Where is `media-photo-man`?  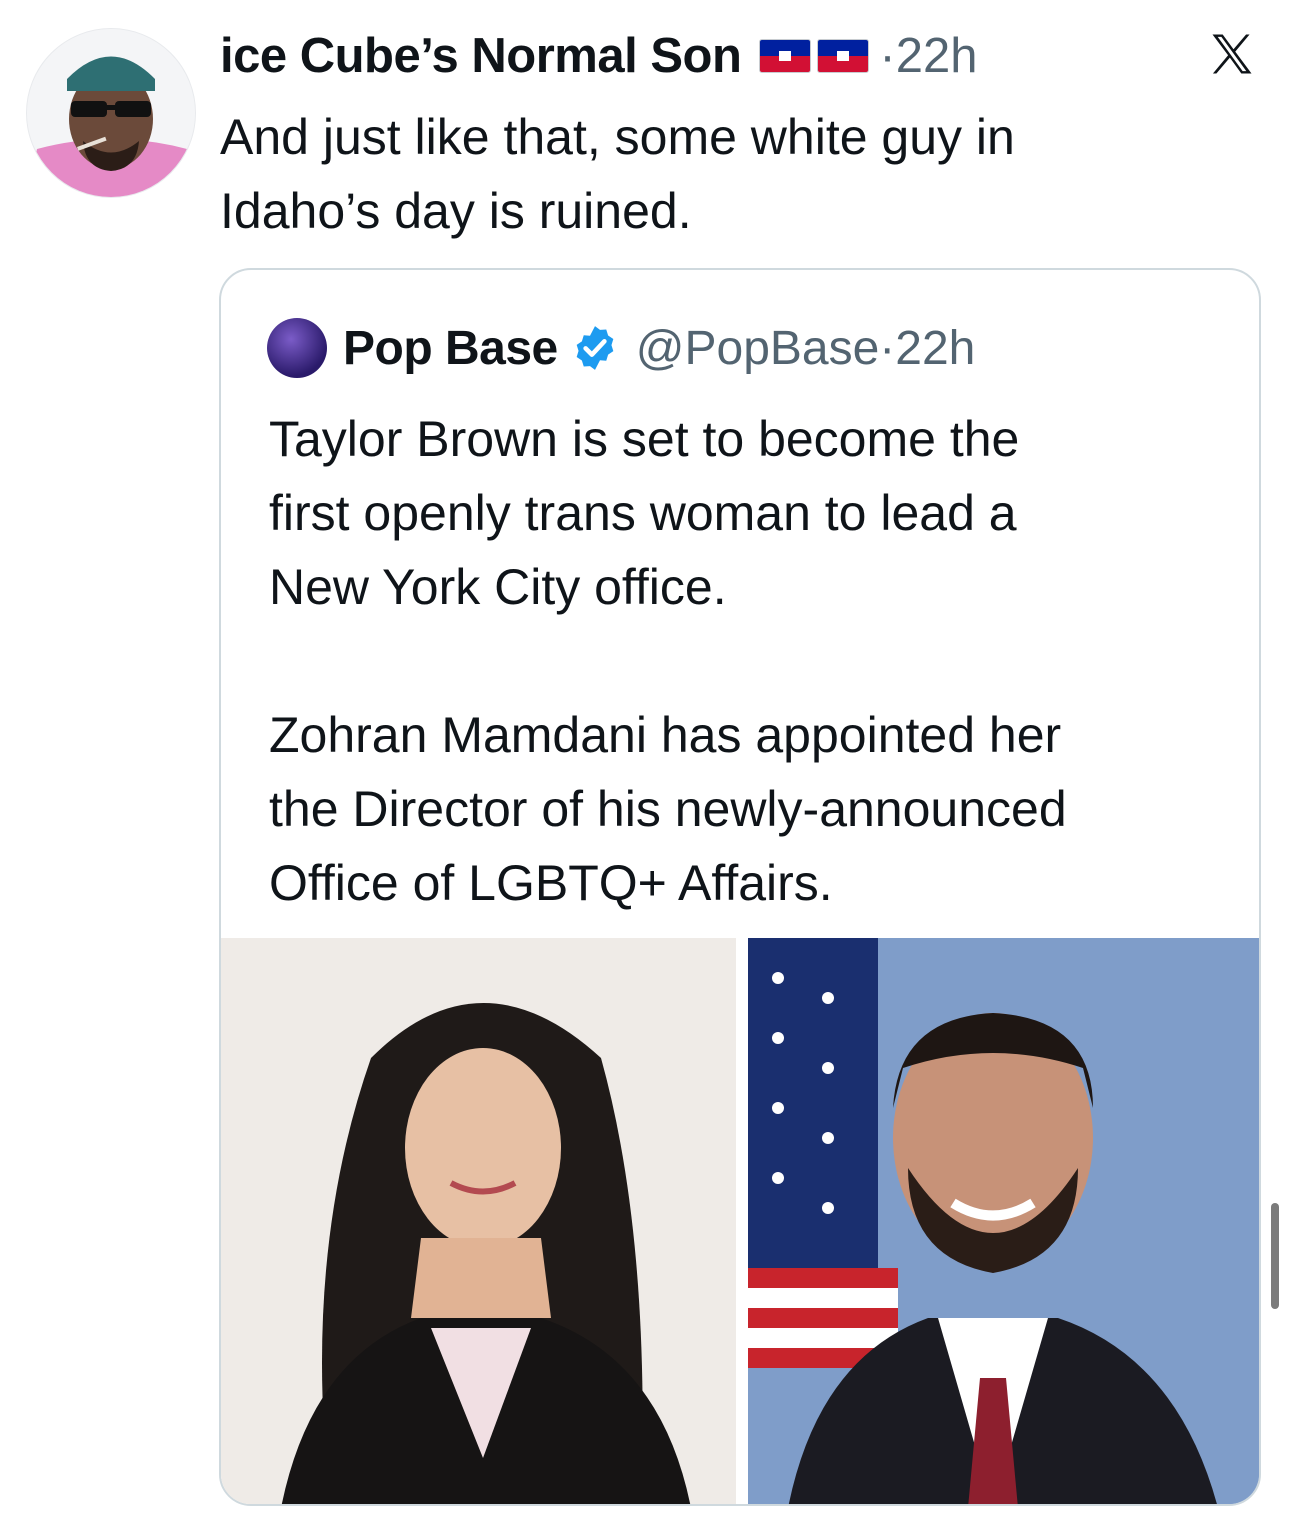
media-photo-man is located at coordinates (1003, 1221).